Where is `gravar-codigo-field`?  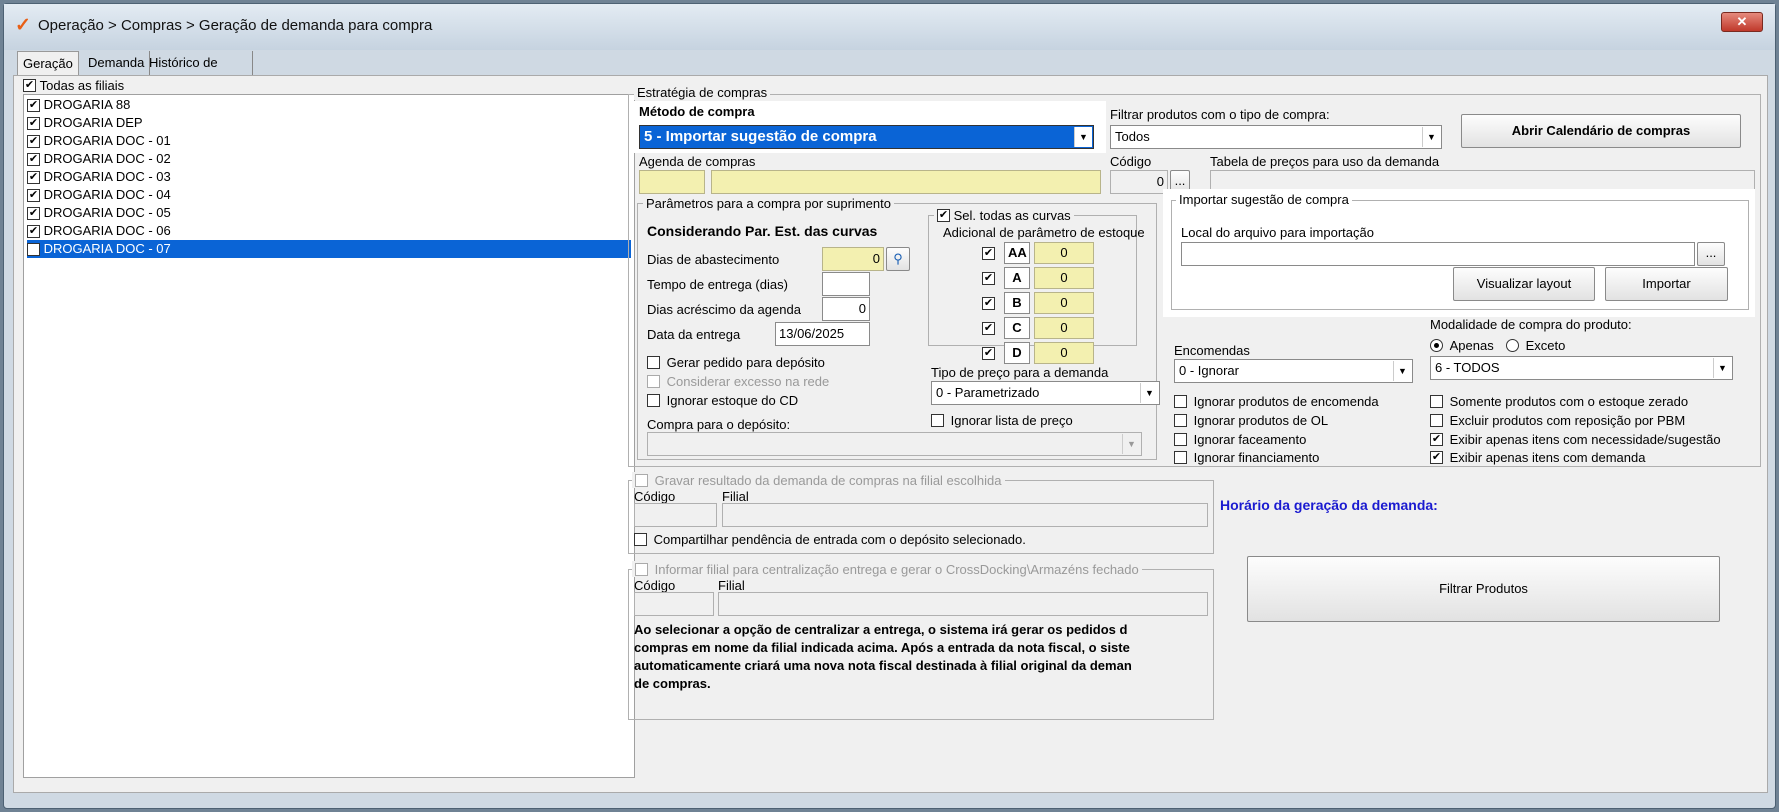
gravar-codigo-field is located at coordinates (675, 515).